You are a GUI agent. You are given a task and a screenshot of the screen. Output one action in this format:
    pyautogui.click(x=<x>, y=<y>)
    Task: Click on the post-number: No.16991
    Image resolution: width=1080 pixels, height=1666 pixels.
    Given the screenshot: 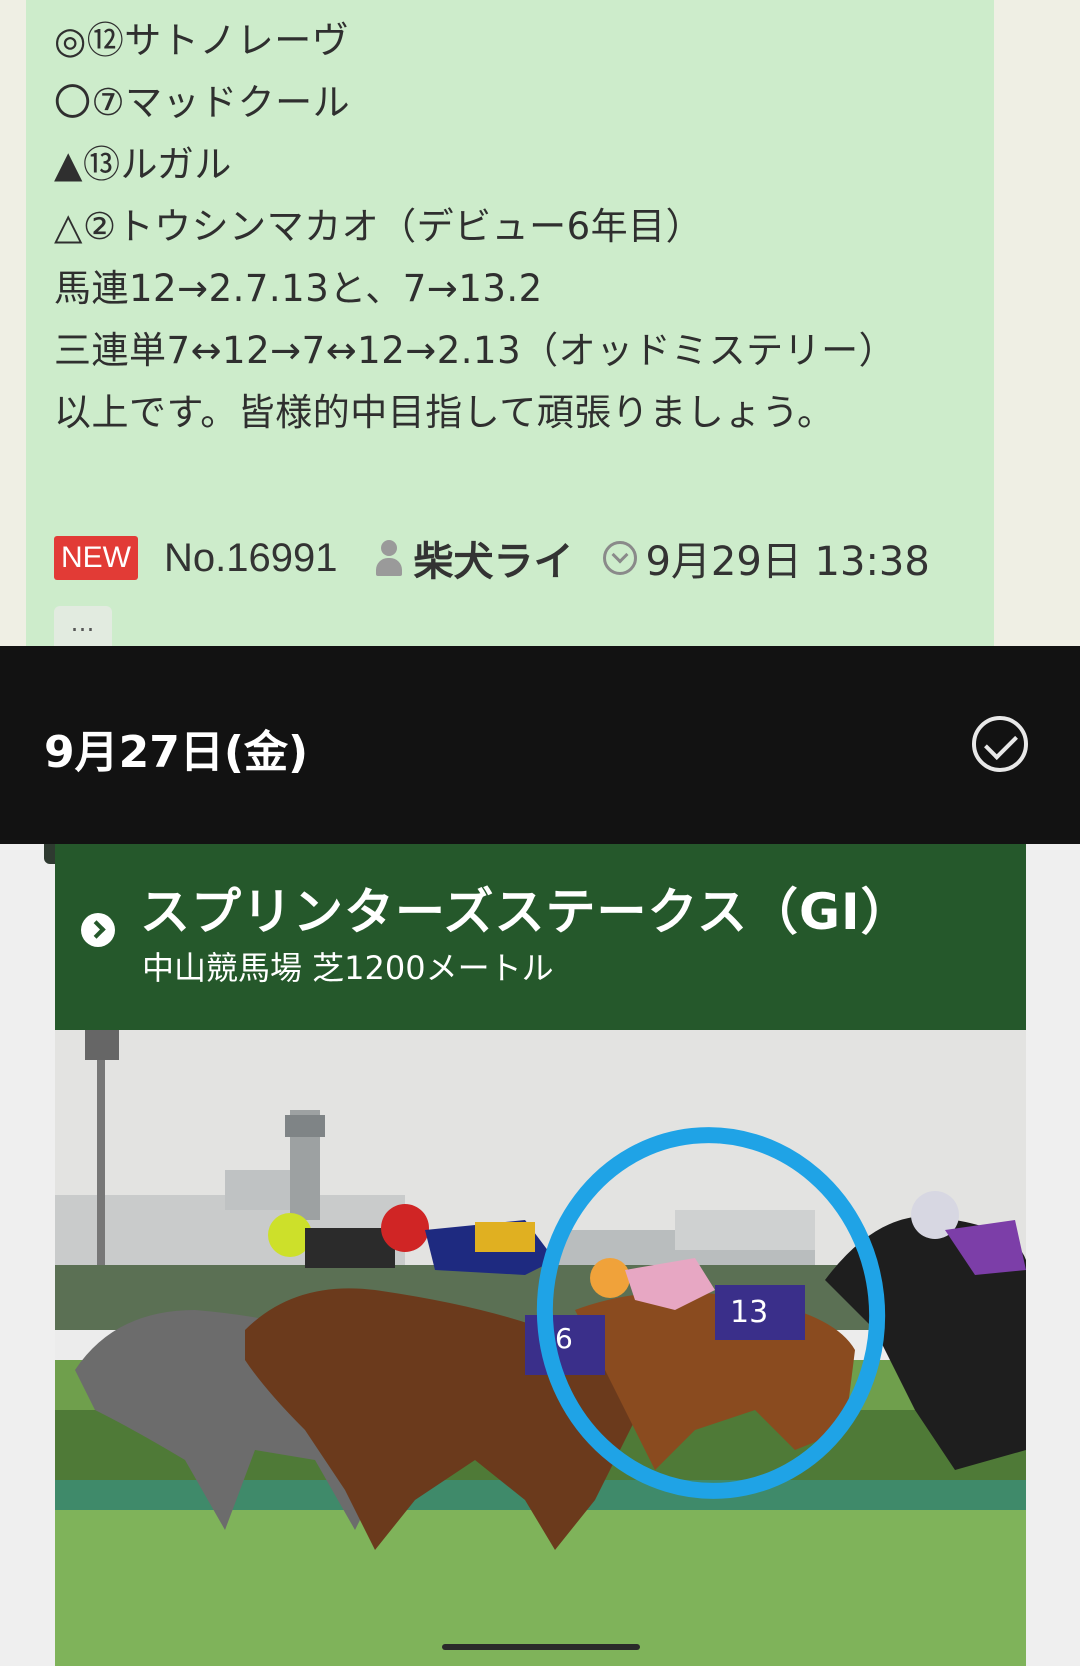 What is the action you would take?
    pyautogui.click(x=250, y=558)
    